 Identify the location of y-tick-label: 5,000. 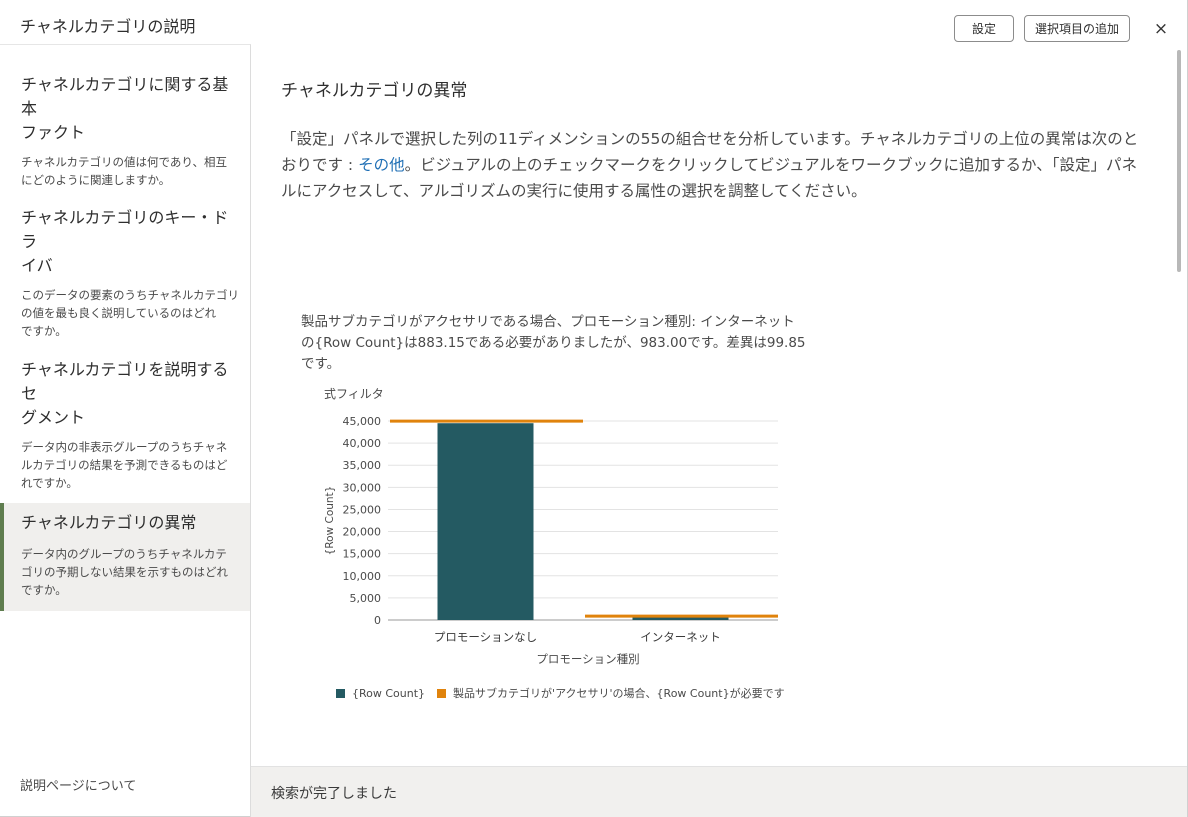
(366, 598).